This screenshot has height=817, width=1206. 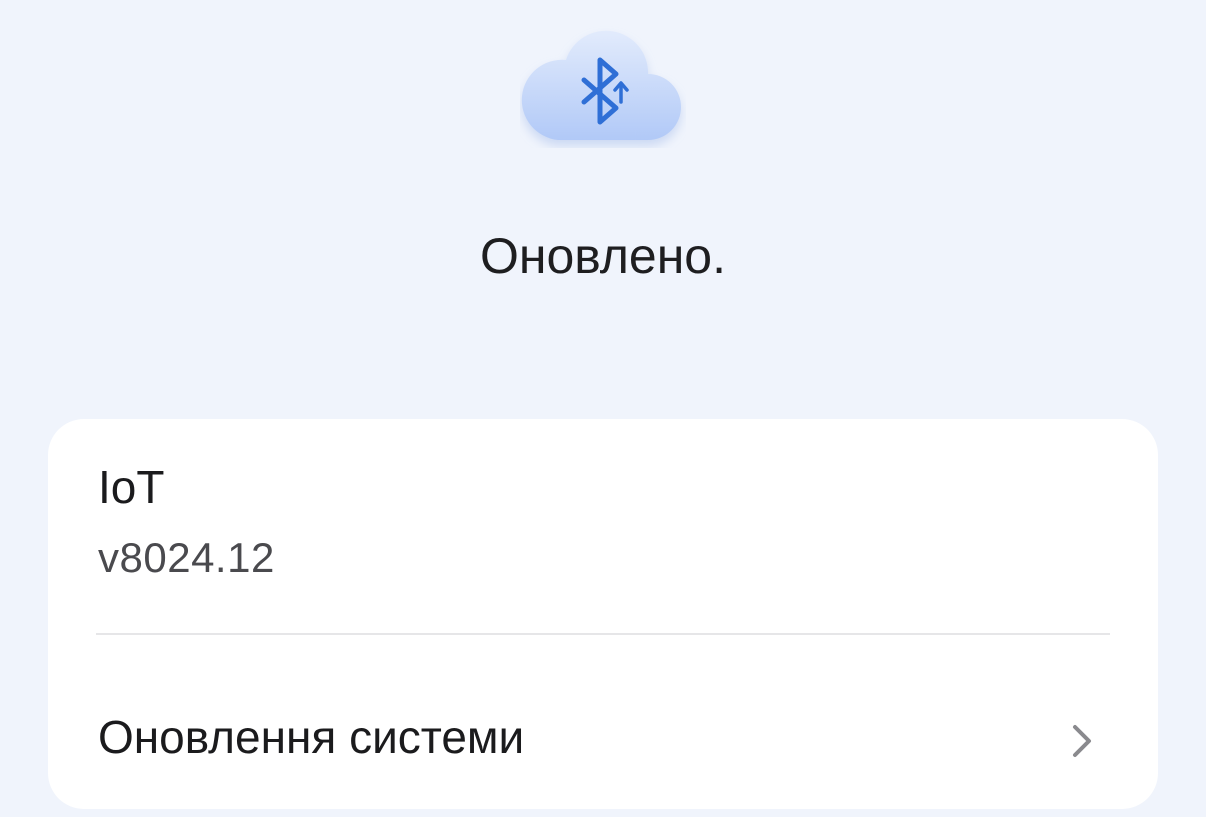 I want to click on bluetooth-update-cloud-icon, so click(x=603, y=83).